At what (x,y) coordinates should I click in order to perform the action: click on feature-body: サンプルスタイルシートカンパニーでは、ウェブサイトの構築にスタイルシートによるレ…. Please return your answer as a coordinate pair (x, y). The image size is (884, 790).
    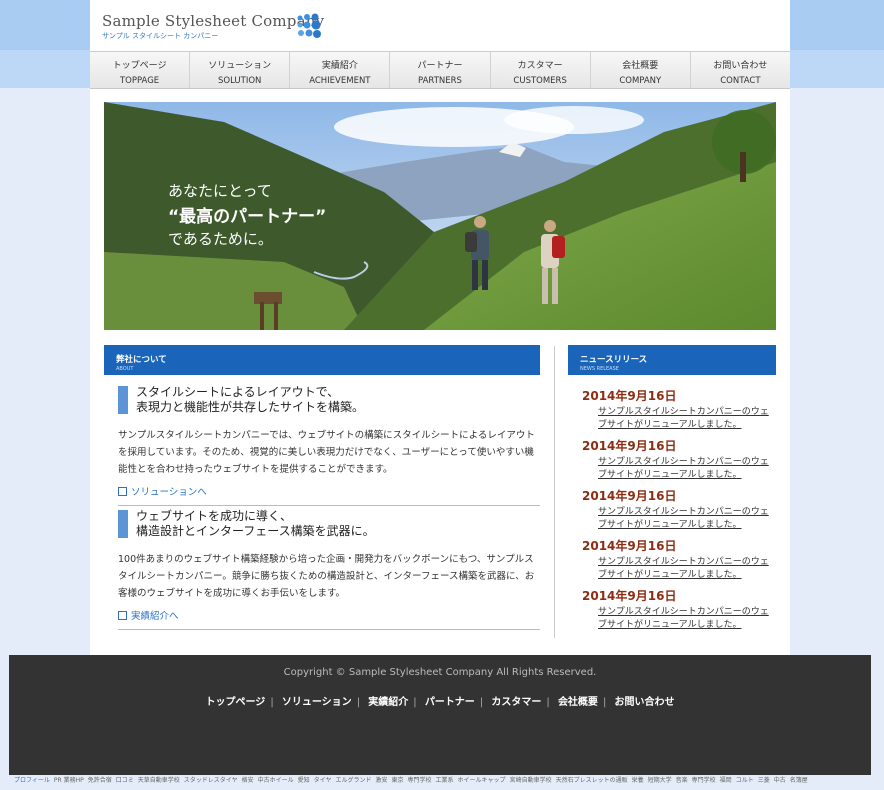
    Looking at the image, I should click on (326, 452).